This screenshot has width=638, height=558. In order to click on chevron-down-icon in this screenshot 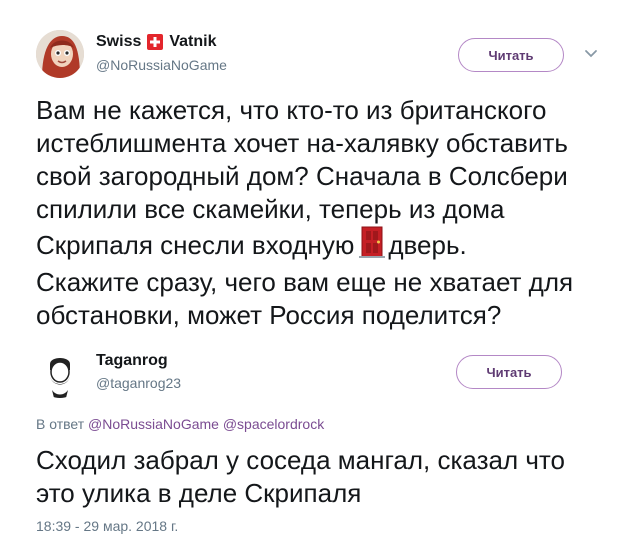, I will do `click(591, 54)`.